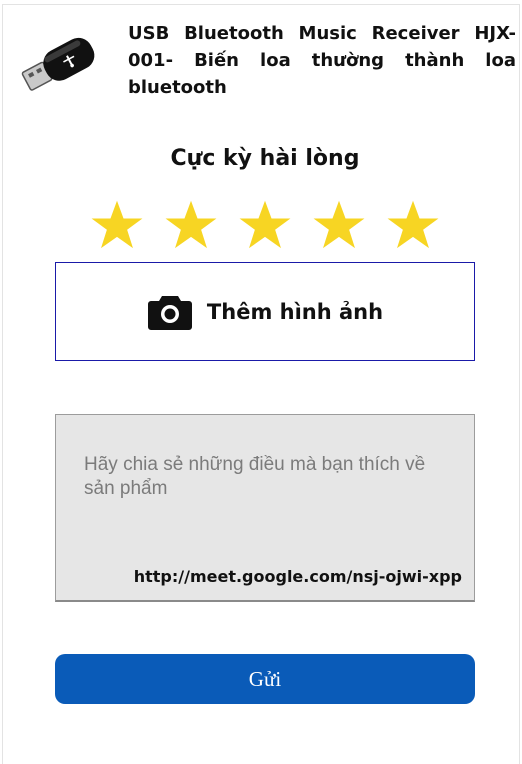  What do you see at coordinates (117, 225) in the screenshot?
I see `star-1-icon` at bounding box center [117, 225].